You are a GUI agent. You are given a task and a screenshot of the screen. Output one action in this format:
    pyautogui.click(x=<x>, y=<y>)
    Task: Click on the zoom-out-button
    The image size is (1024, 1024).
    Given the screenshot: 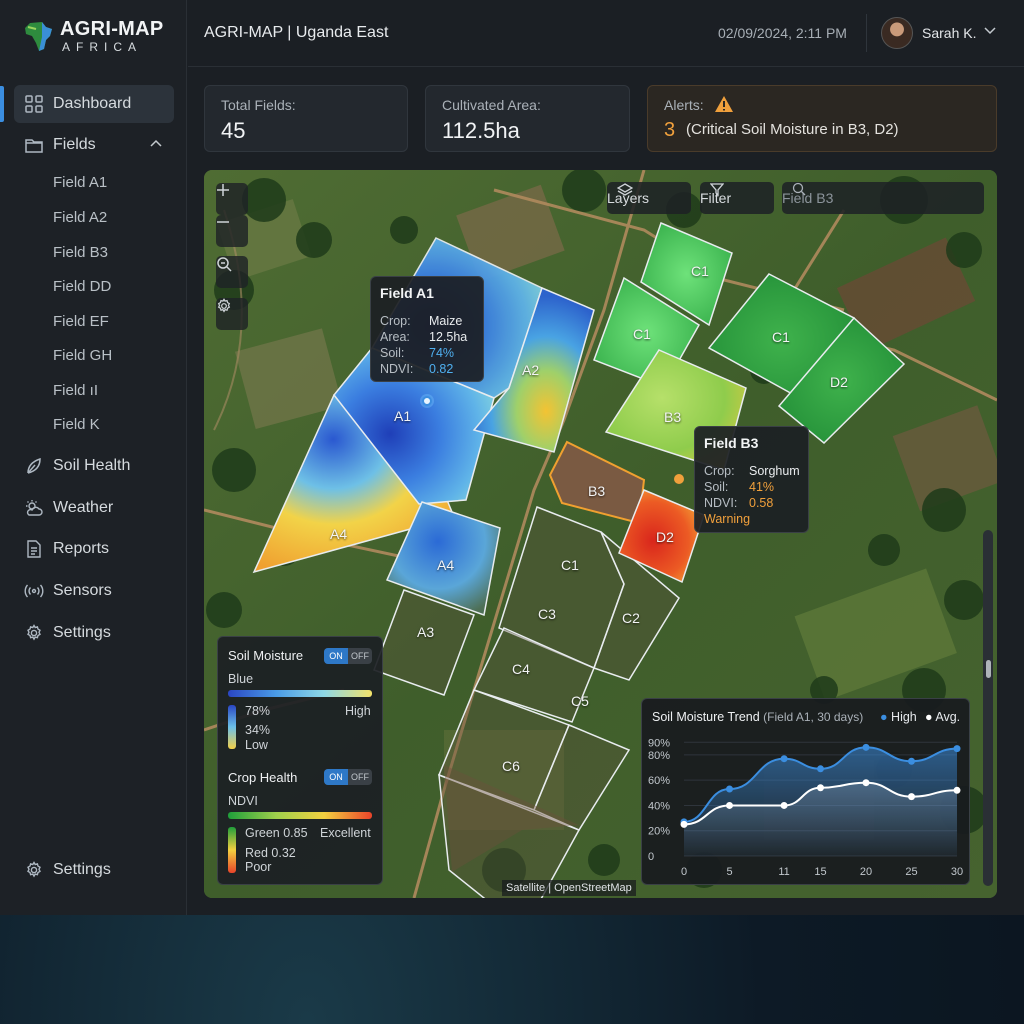 What is the action you would take?
    pyautogui.click(x=232, y=231)
    